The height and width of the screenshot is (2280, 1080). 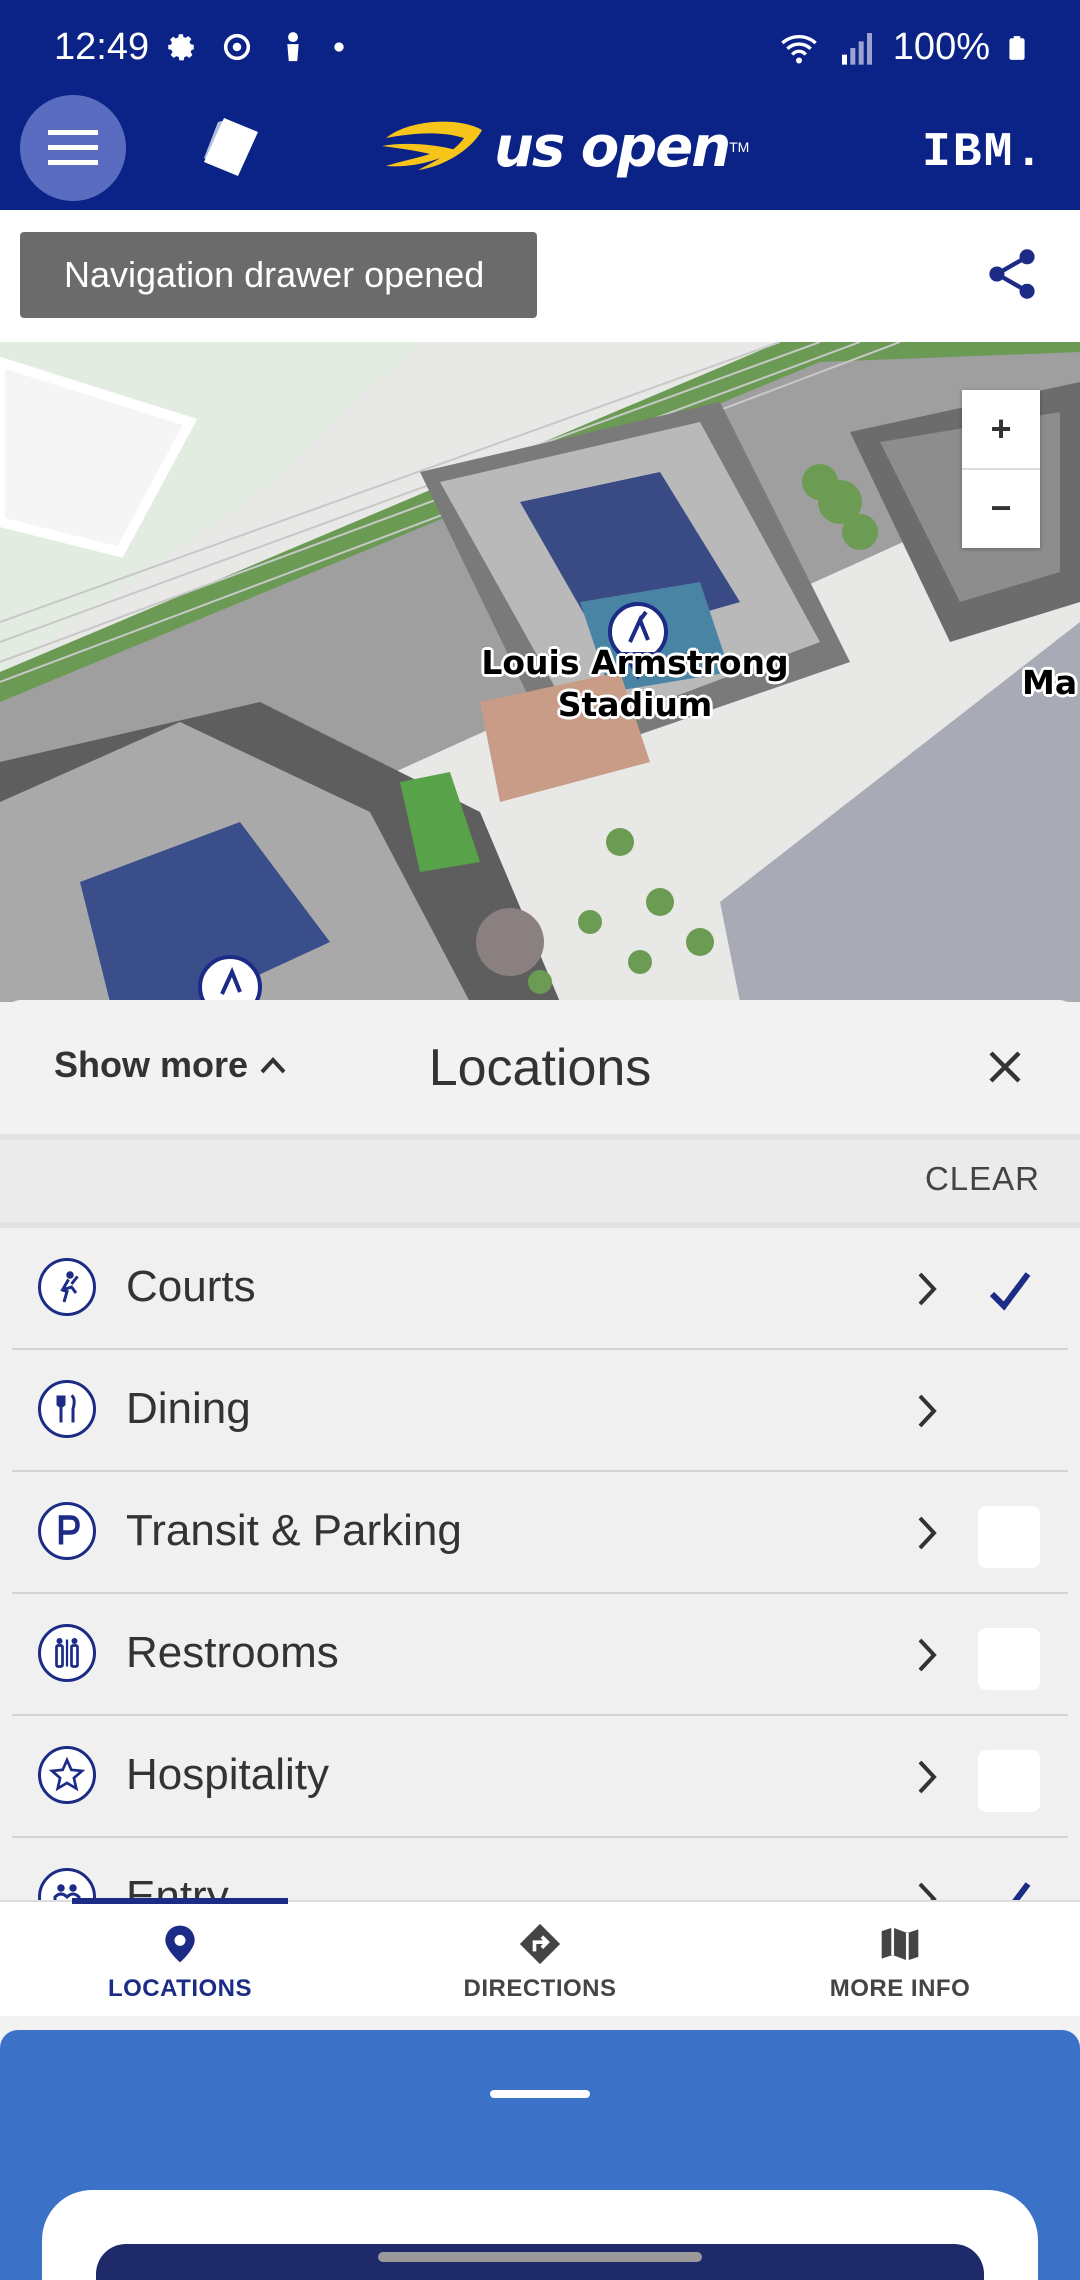 What do you see at coordinates (293, 47) in the screenshot?
I see `notification-person-icon` at bounding box center [293, 47].